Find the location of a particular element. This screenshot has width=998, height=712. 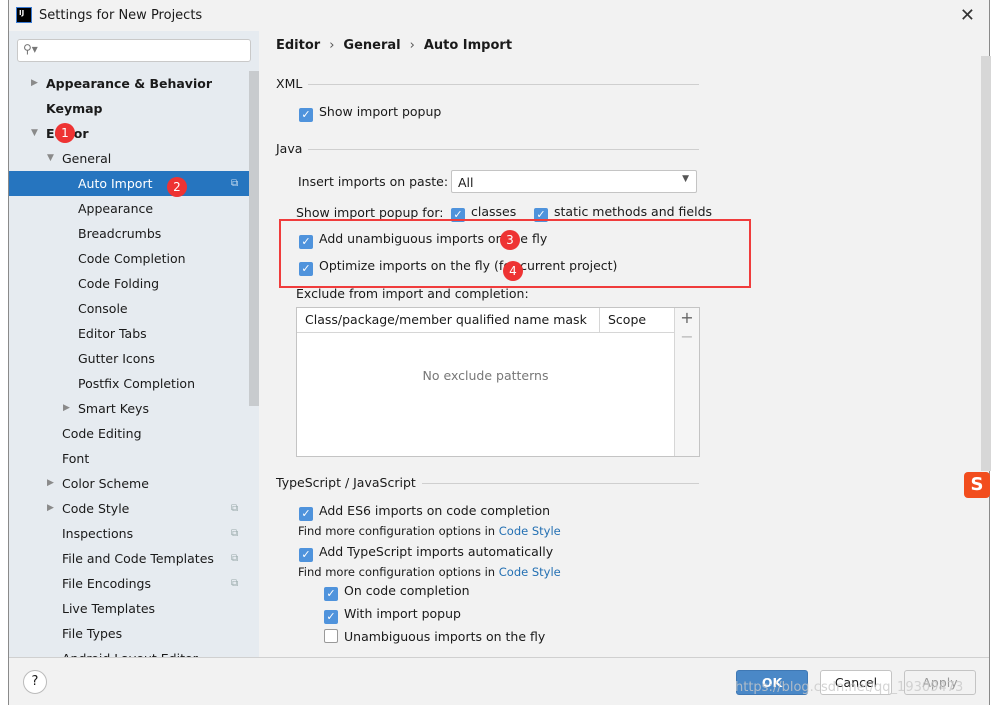

insert-imports-label: Insert imports on paste: is located at coordinates (373, 181).